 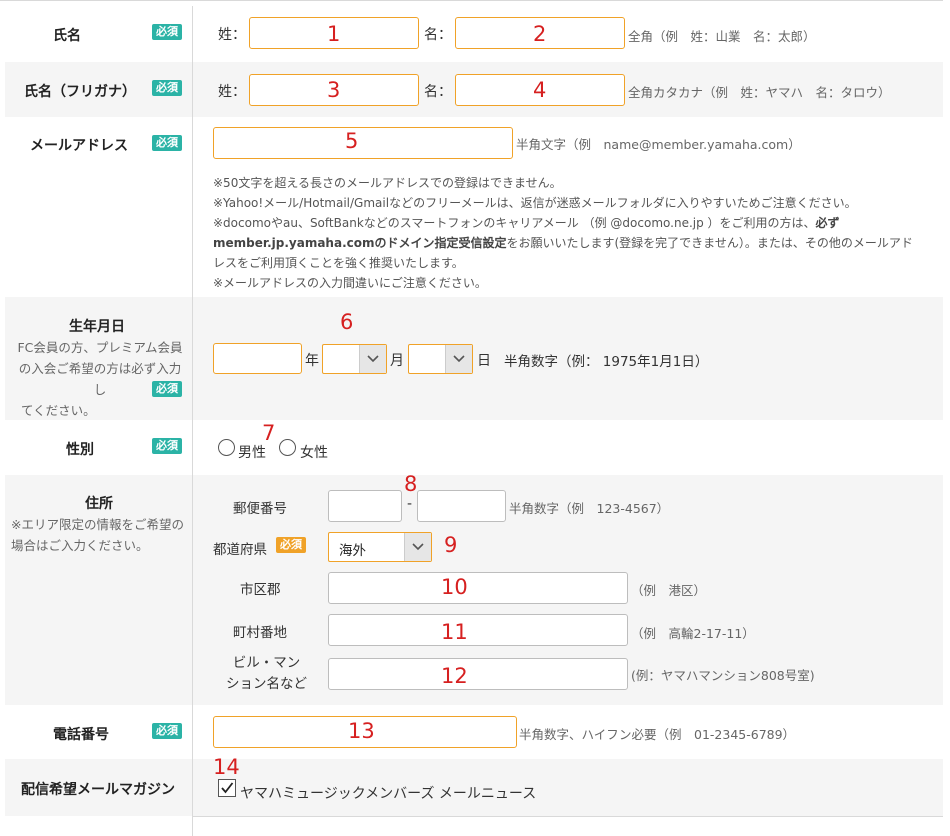 What do you see at coordinates (568, 89) in the screenshot?
I see `input-cell: 姓： 3 名： 4 全角カタカナ（例 姓：ヤマハ 名：タロウ）` at bounding box center [568, 89].